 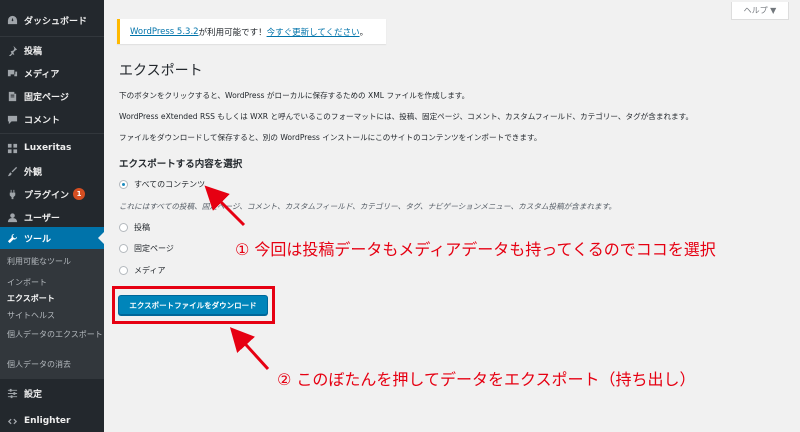 What do you see at coordinates (249, 349) in the screenshot?
I see `arrow-to-download-button` at bounding box center [249, 349].